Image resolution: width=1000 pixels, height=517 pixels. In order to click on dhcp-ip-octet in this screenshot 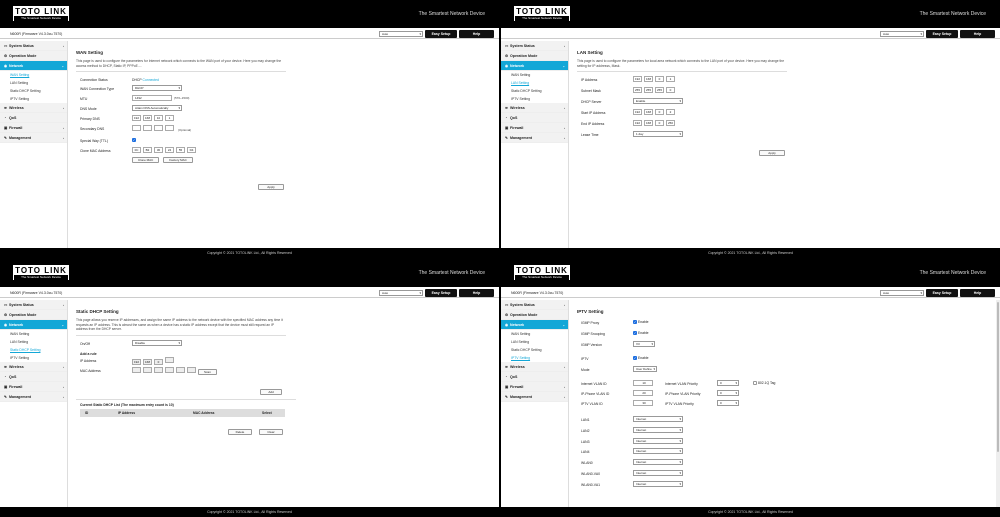, I will do `click(169, 359)`.